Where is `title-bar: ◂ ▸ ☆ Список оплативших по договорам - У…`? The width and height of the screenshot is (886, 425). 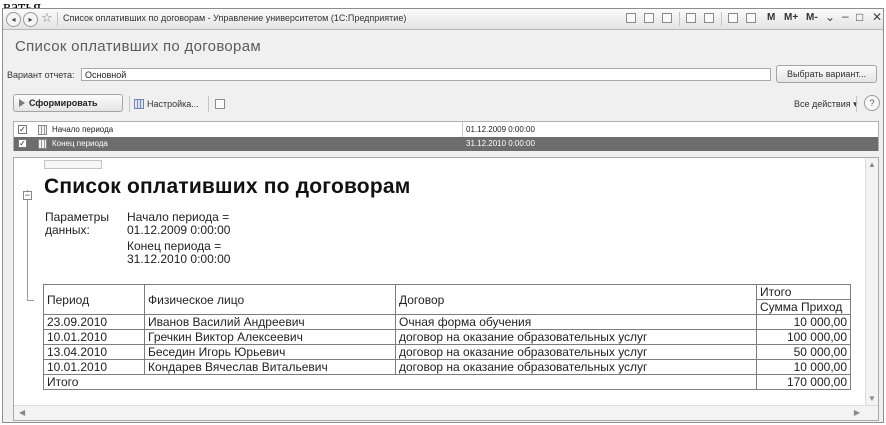
title-bar: ◂ ▸ ☆ Список оплативших по договорам - У… is located at coordinates (443, 19).